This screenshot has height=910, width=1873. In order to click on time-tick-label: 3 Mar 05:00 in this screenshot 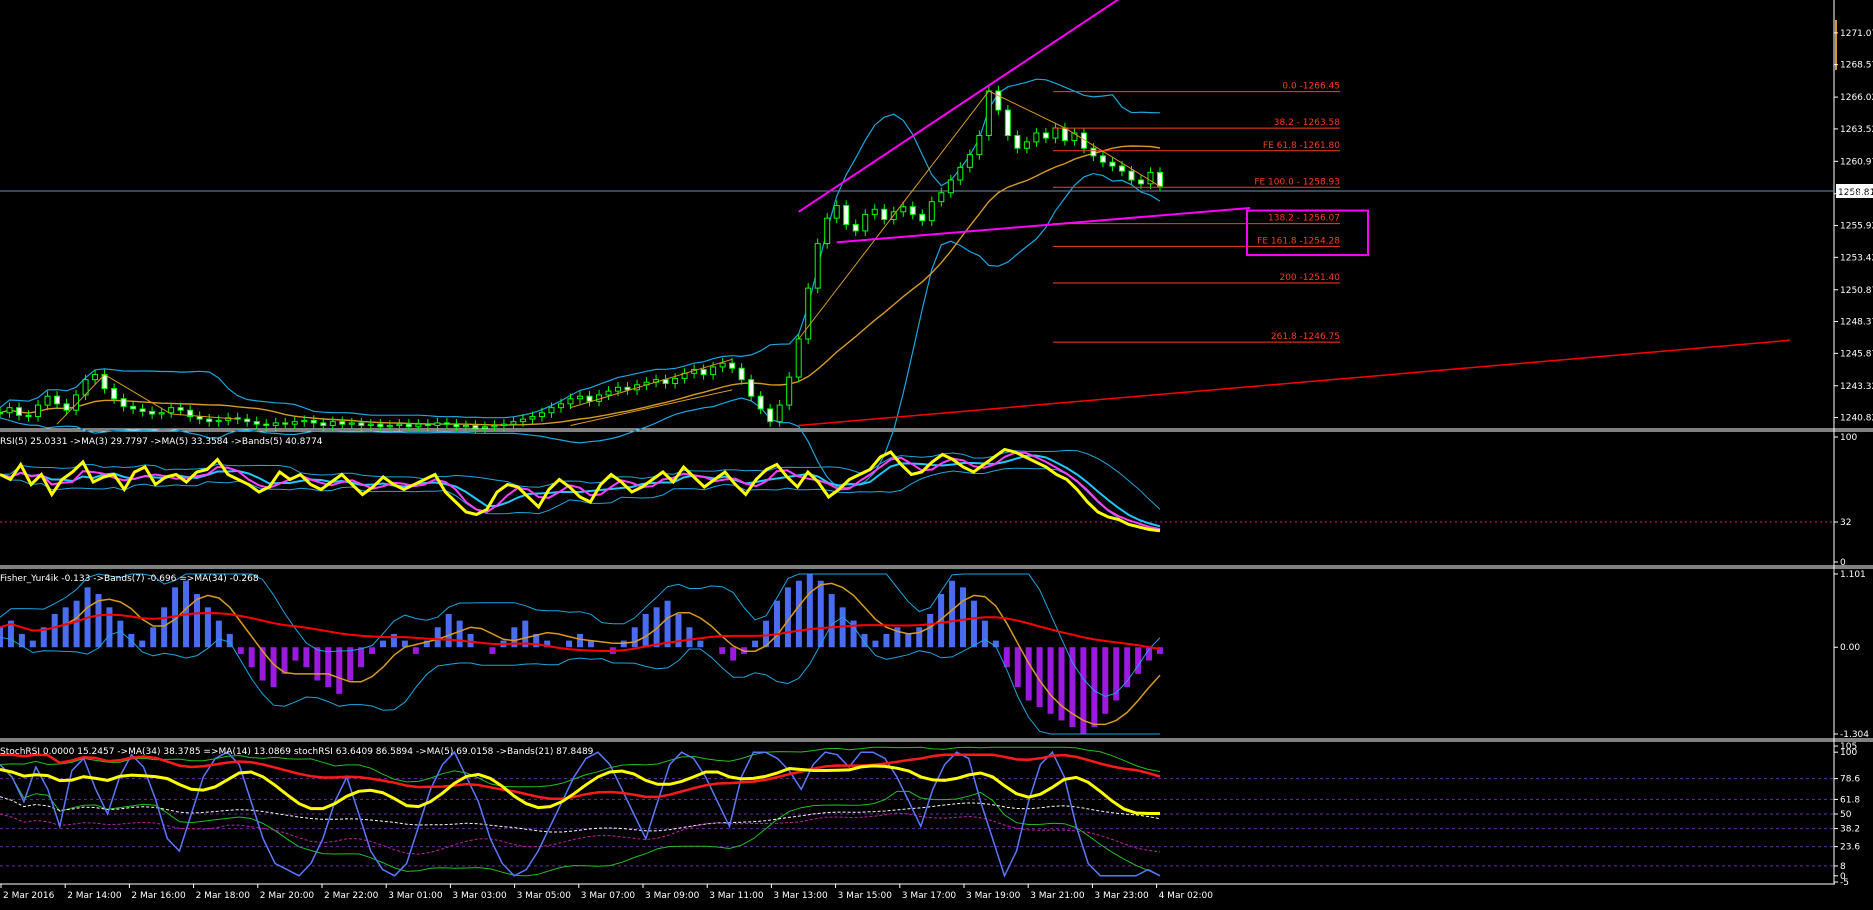, I will do `click(544, 896)`.